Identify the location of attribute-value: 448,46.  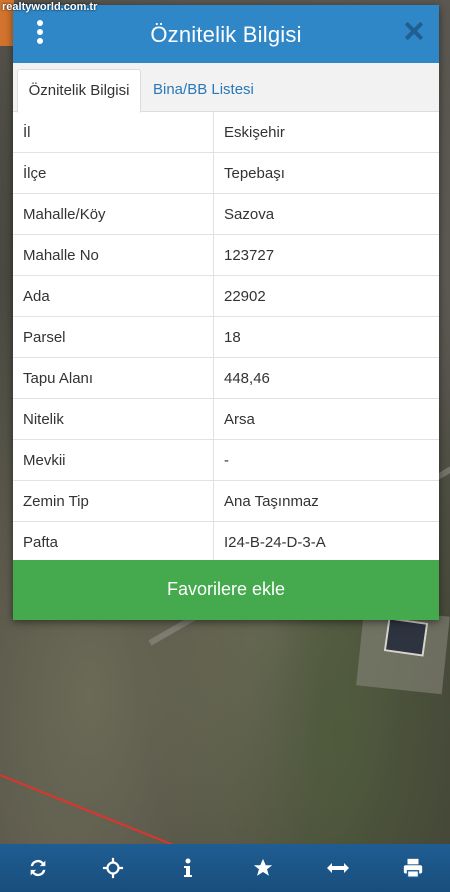
(326, 378).